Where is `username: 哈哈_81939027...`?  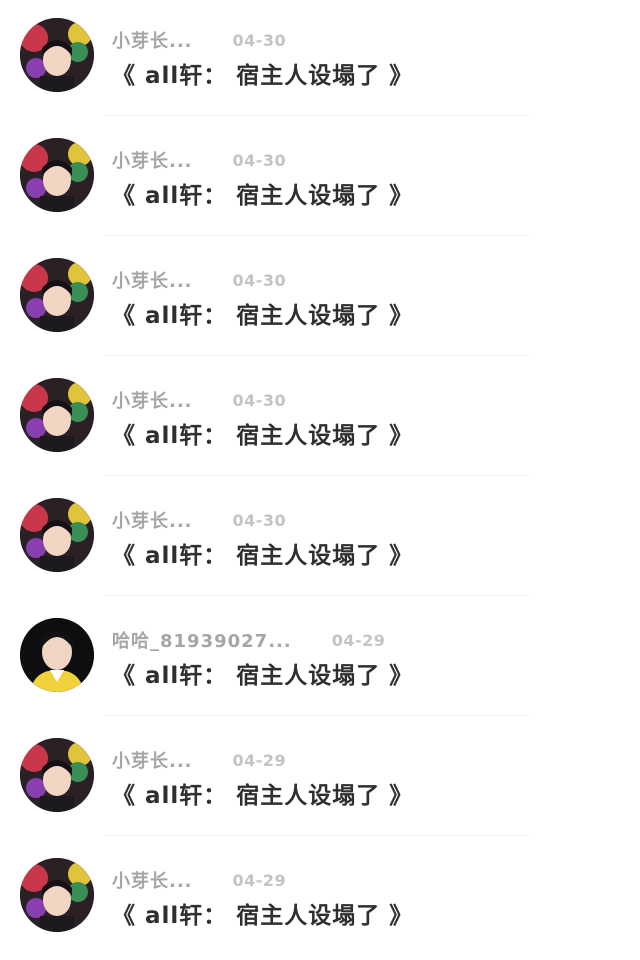 username: 哈哈_81939027... is located at coordinates (202, 640).